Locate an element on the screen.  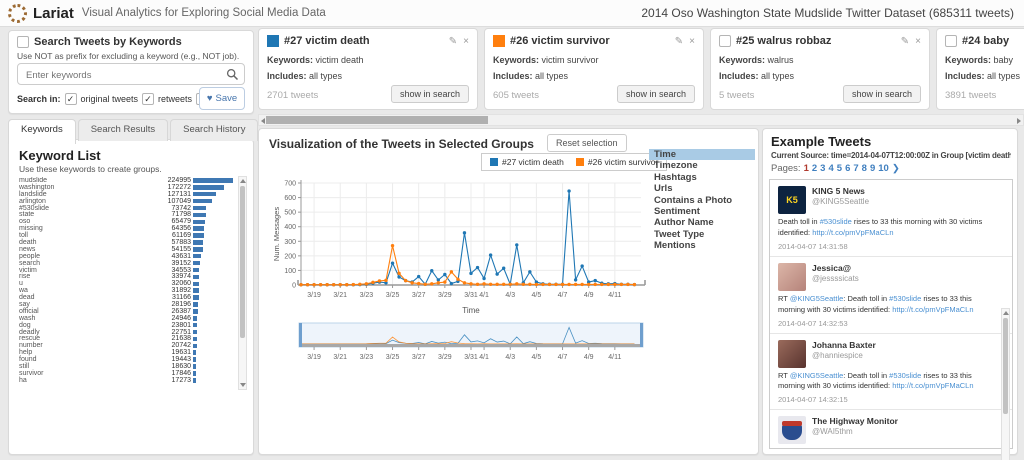
save-button: ♥ Save is located at coordinates (222, 98).